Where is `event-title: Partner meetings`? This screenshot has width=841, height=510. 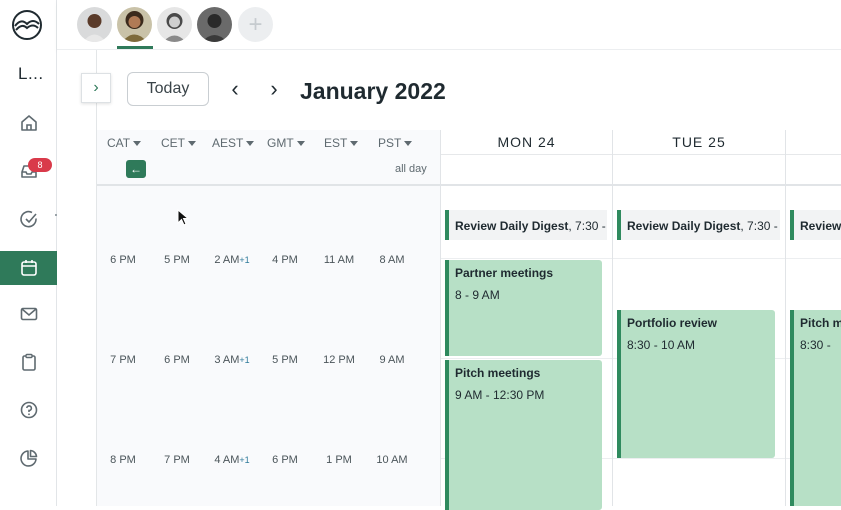 event-title: Partner meetings is located at coordinates (504, 273).